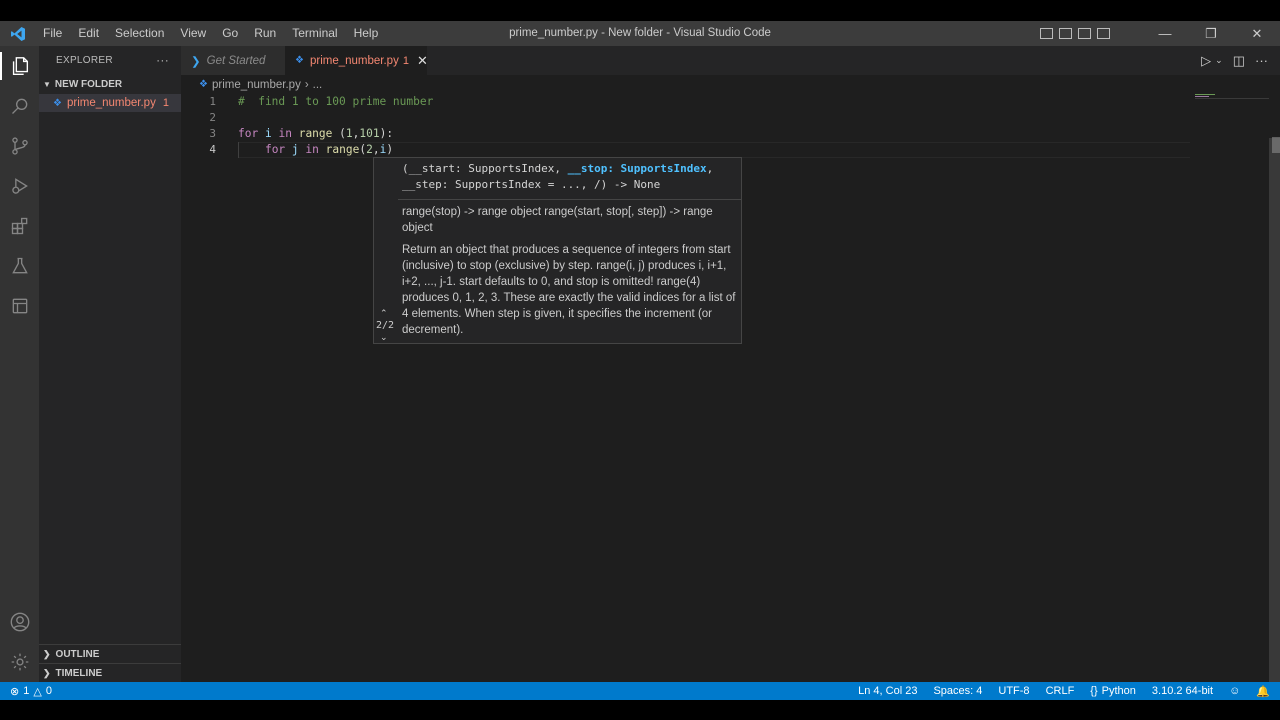  I want to click on editor-actions: ▷ ⌄ ◫ ···, so click(1234, 60).